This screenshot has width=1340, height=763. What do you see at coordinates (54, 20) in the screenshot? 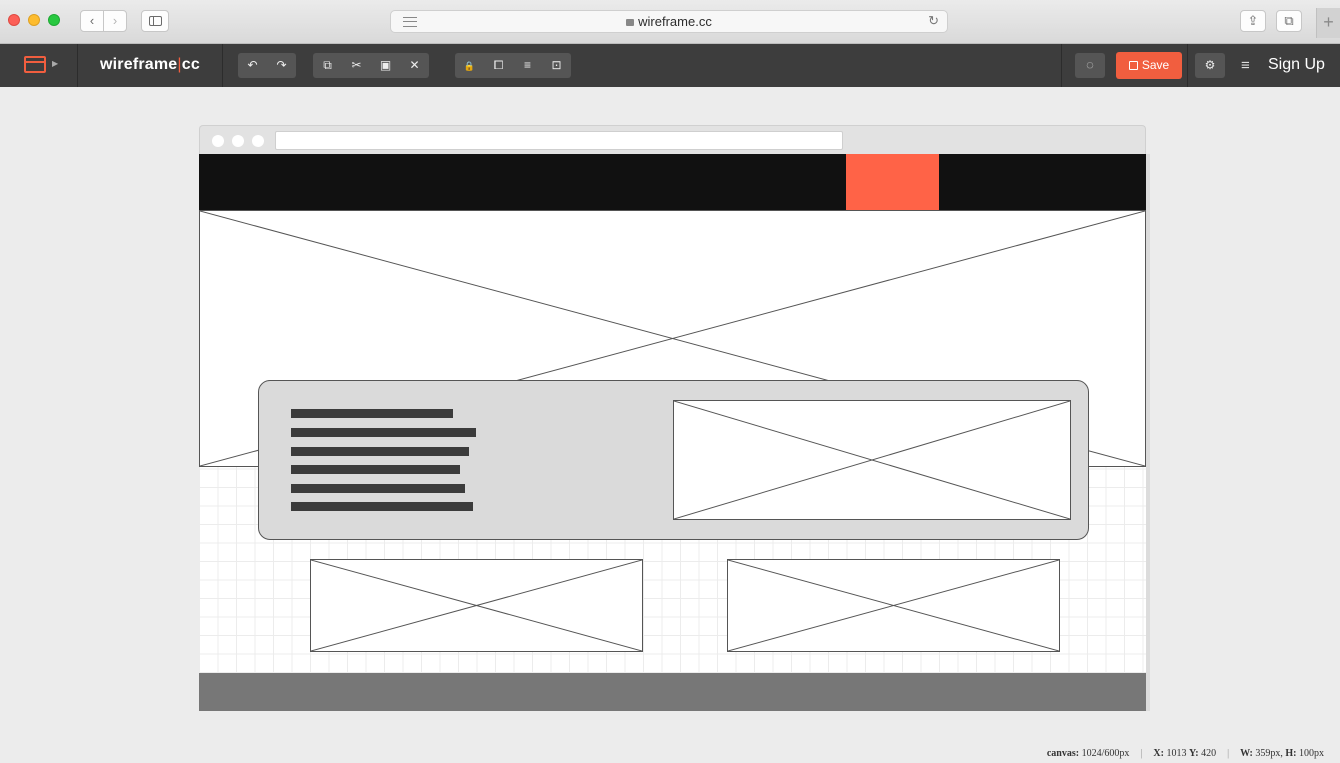
I see `zoom-window-button` at bounding box center [54, 20].